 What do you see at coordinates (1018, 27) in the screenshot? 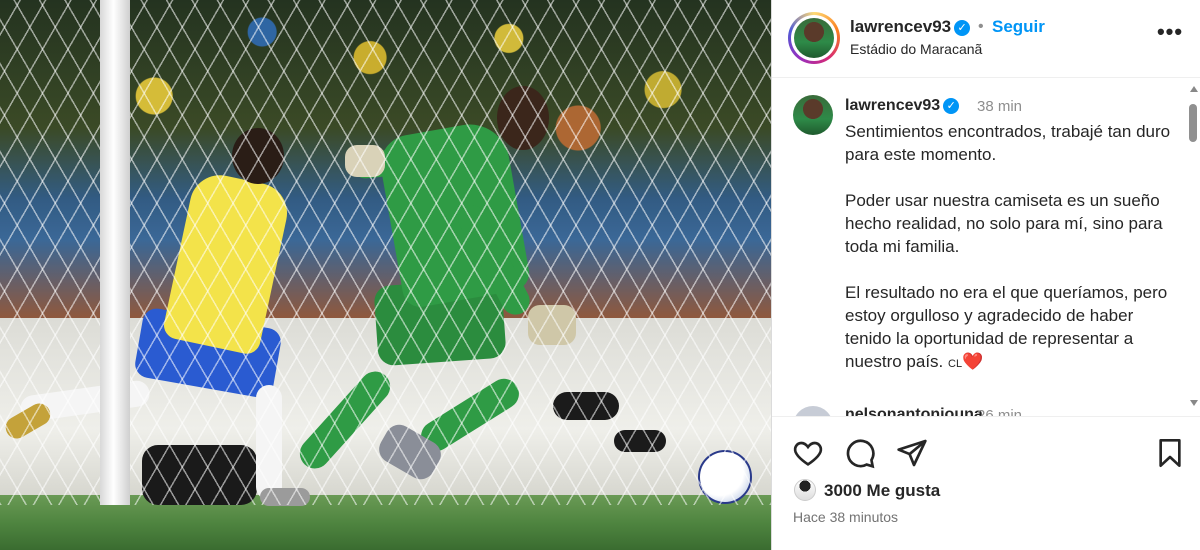
I see `follow-button: Seguir` at bounding box center [1018, 27].